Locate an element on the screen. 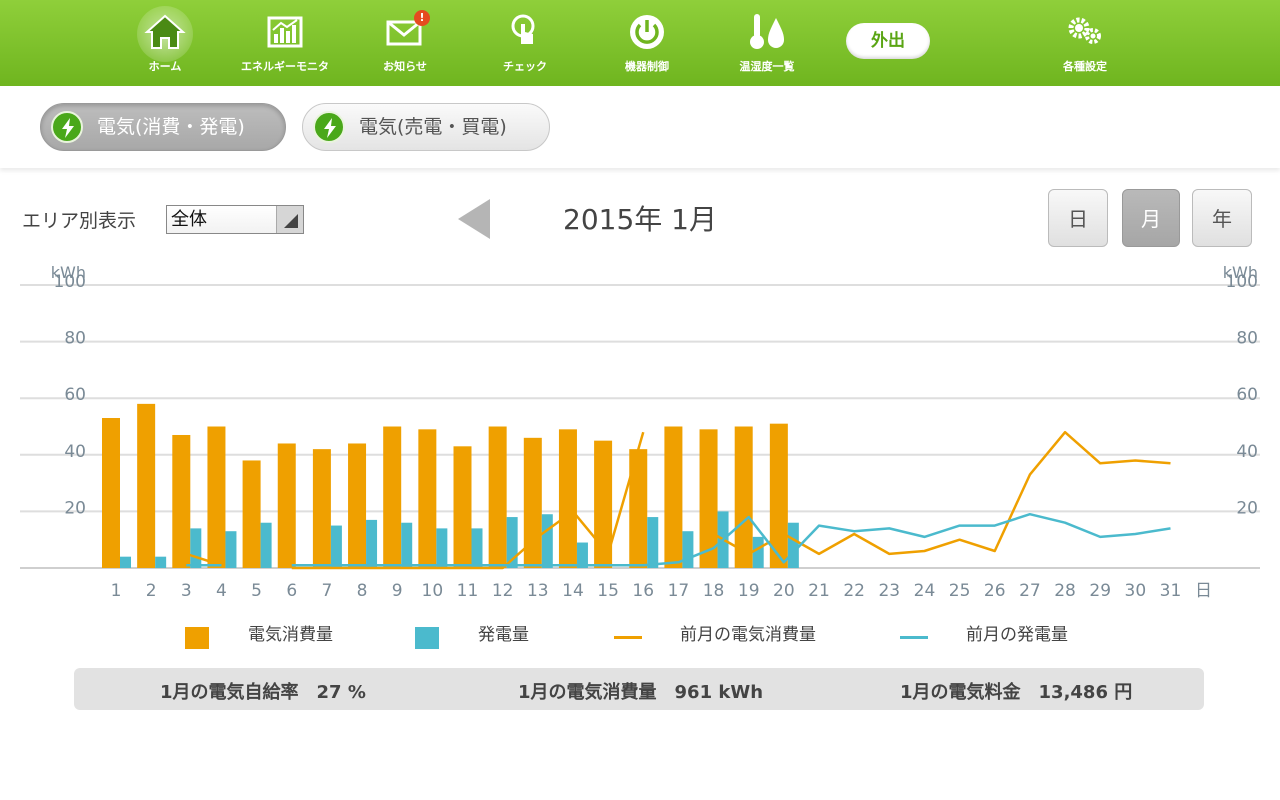 This screenshot has width=1280, height=800. year-view-button: 年 is located at coordinates (1222, 218).